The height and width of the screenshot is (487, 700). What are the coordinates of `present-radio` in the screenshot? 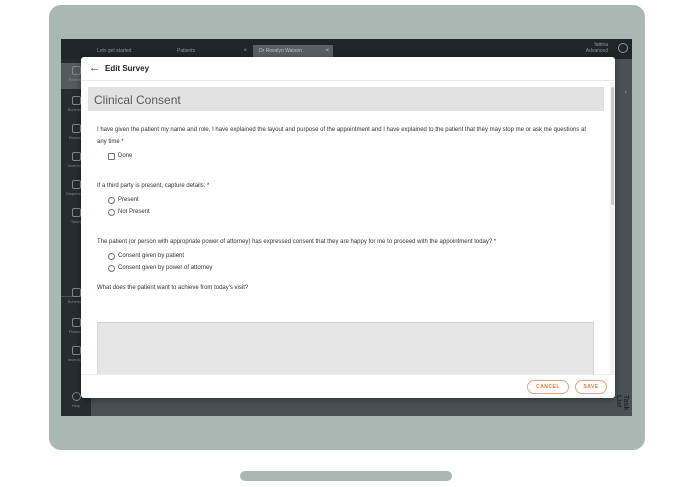 It's located at (111, 200).